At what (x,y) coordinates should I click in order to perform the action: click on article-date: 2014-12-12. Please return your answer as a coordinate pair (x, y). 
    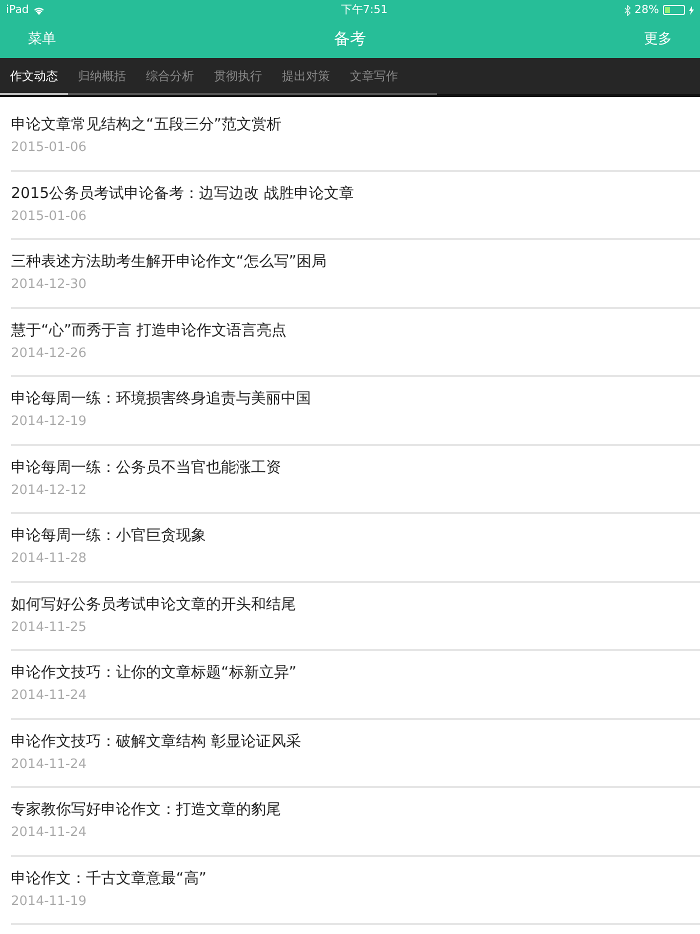
    Looking at the image, I should click on (49, 491).